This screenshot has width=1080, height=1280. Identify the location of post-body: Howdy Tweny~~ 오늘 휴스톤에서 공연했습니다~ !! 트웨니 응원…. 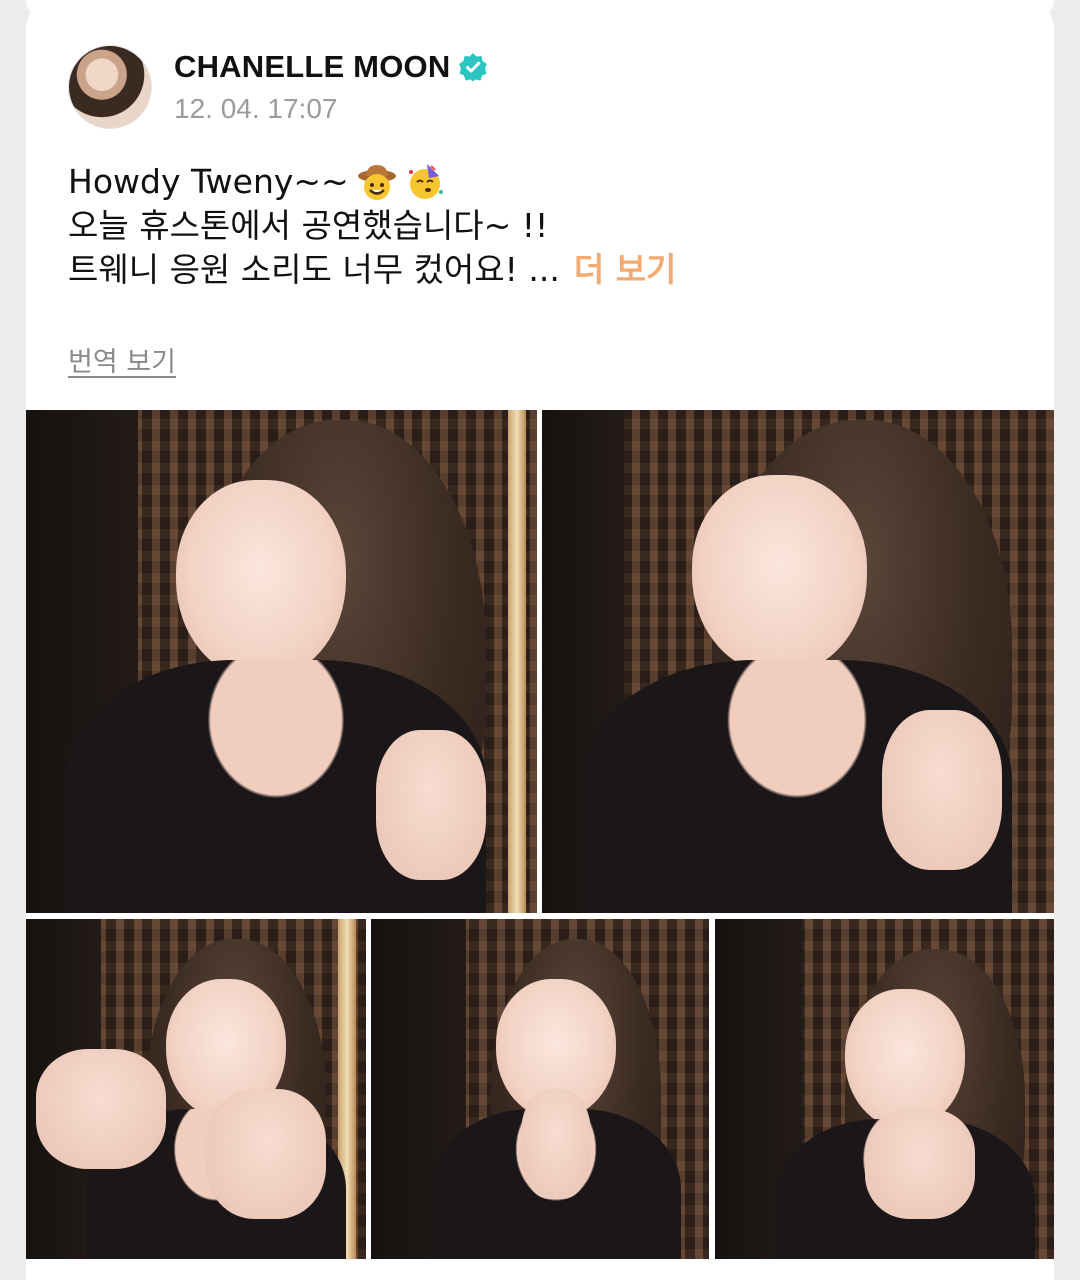
(548, 226).